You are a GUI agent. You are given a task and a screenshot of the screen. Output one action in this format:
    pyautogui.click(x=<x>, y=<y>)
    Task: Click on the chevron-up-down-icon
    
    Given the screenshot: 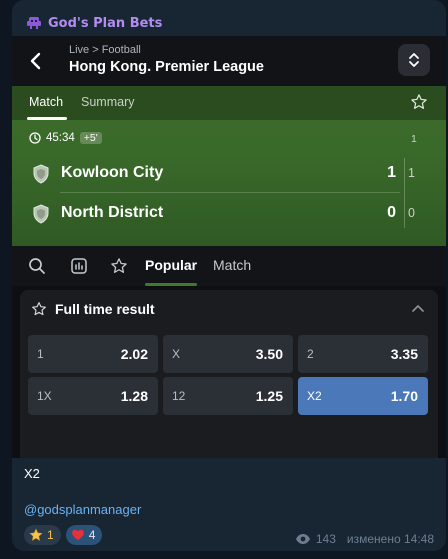 What is the action you would take?
    pyautogui.click(x=414, y=60)
    